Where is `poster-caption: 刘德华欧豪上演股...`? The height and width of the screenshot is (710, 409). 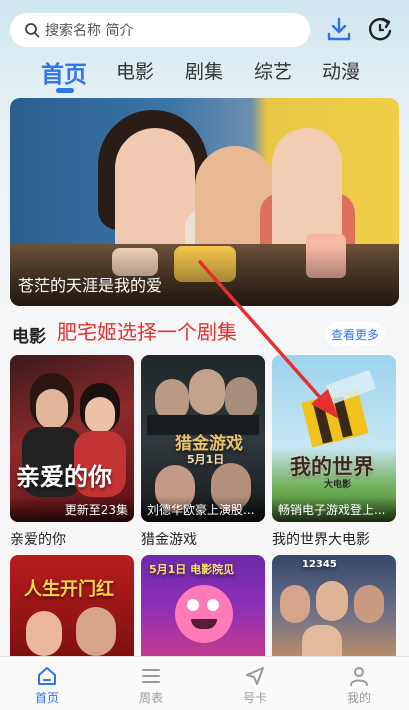 poster-caption: 刘德华欧豪上演股... is located at coordinates (203, 509).